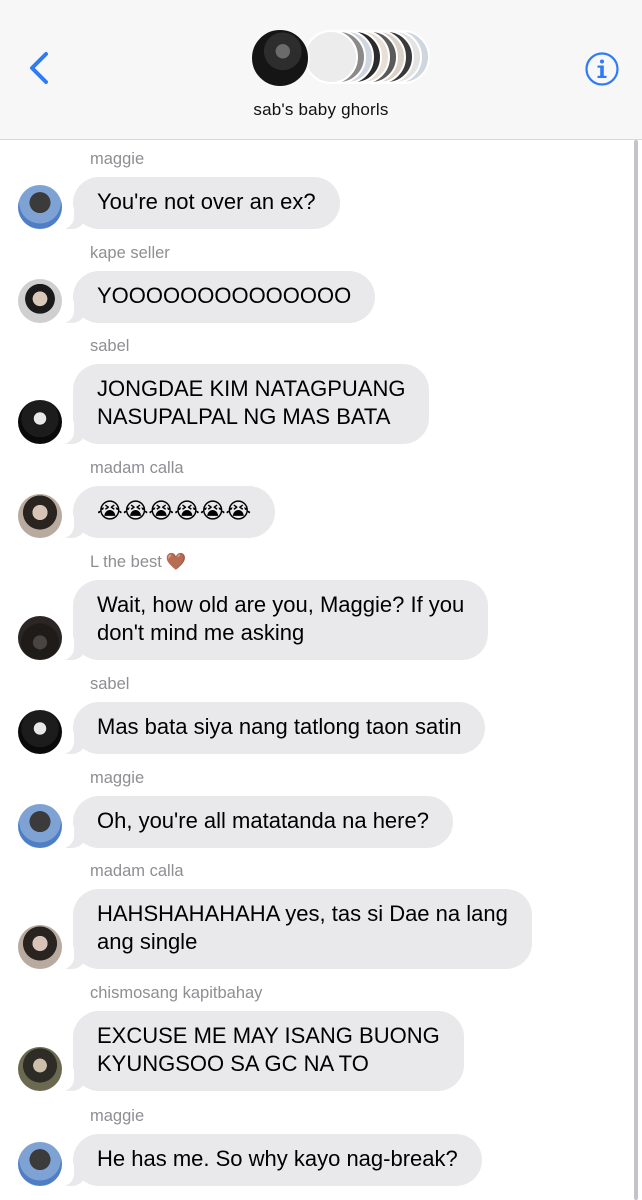 Image resolution: width=642 pixels, height=1200 pixels. I want to click on heart-emoji: 🤎, so click(176, 562).